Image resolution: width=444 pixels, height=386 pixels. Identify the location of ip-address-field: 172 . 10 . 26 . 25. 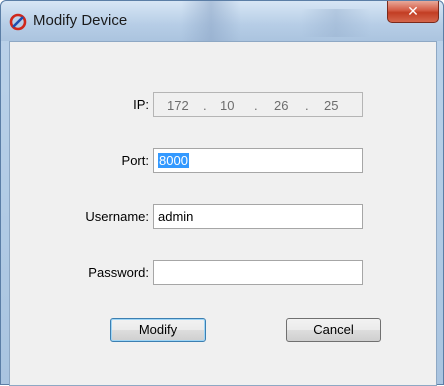
(258, 104).